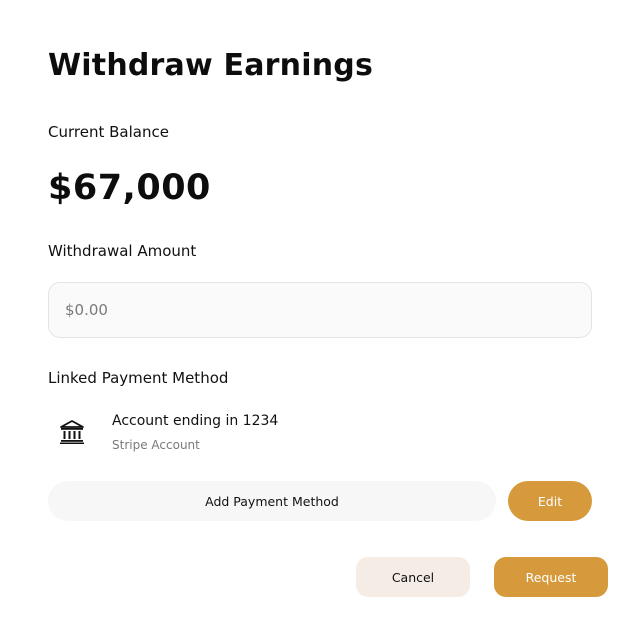 This screenshot has height=629, width=640. I want to click on current-balance-value: $67,000, so click(129, 188).